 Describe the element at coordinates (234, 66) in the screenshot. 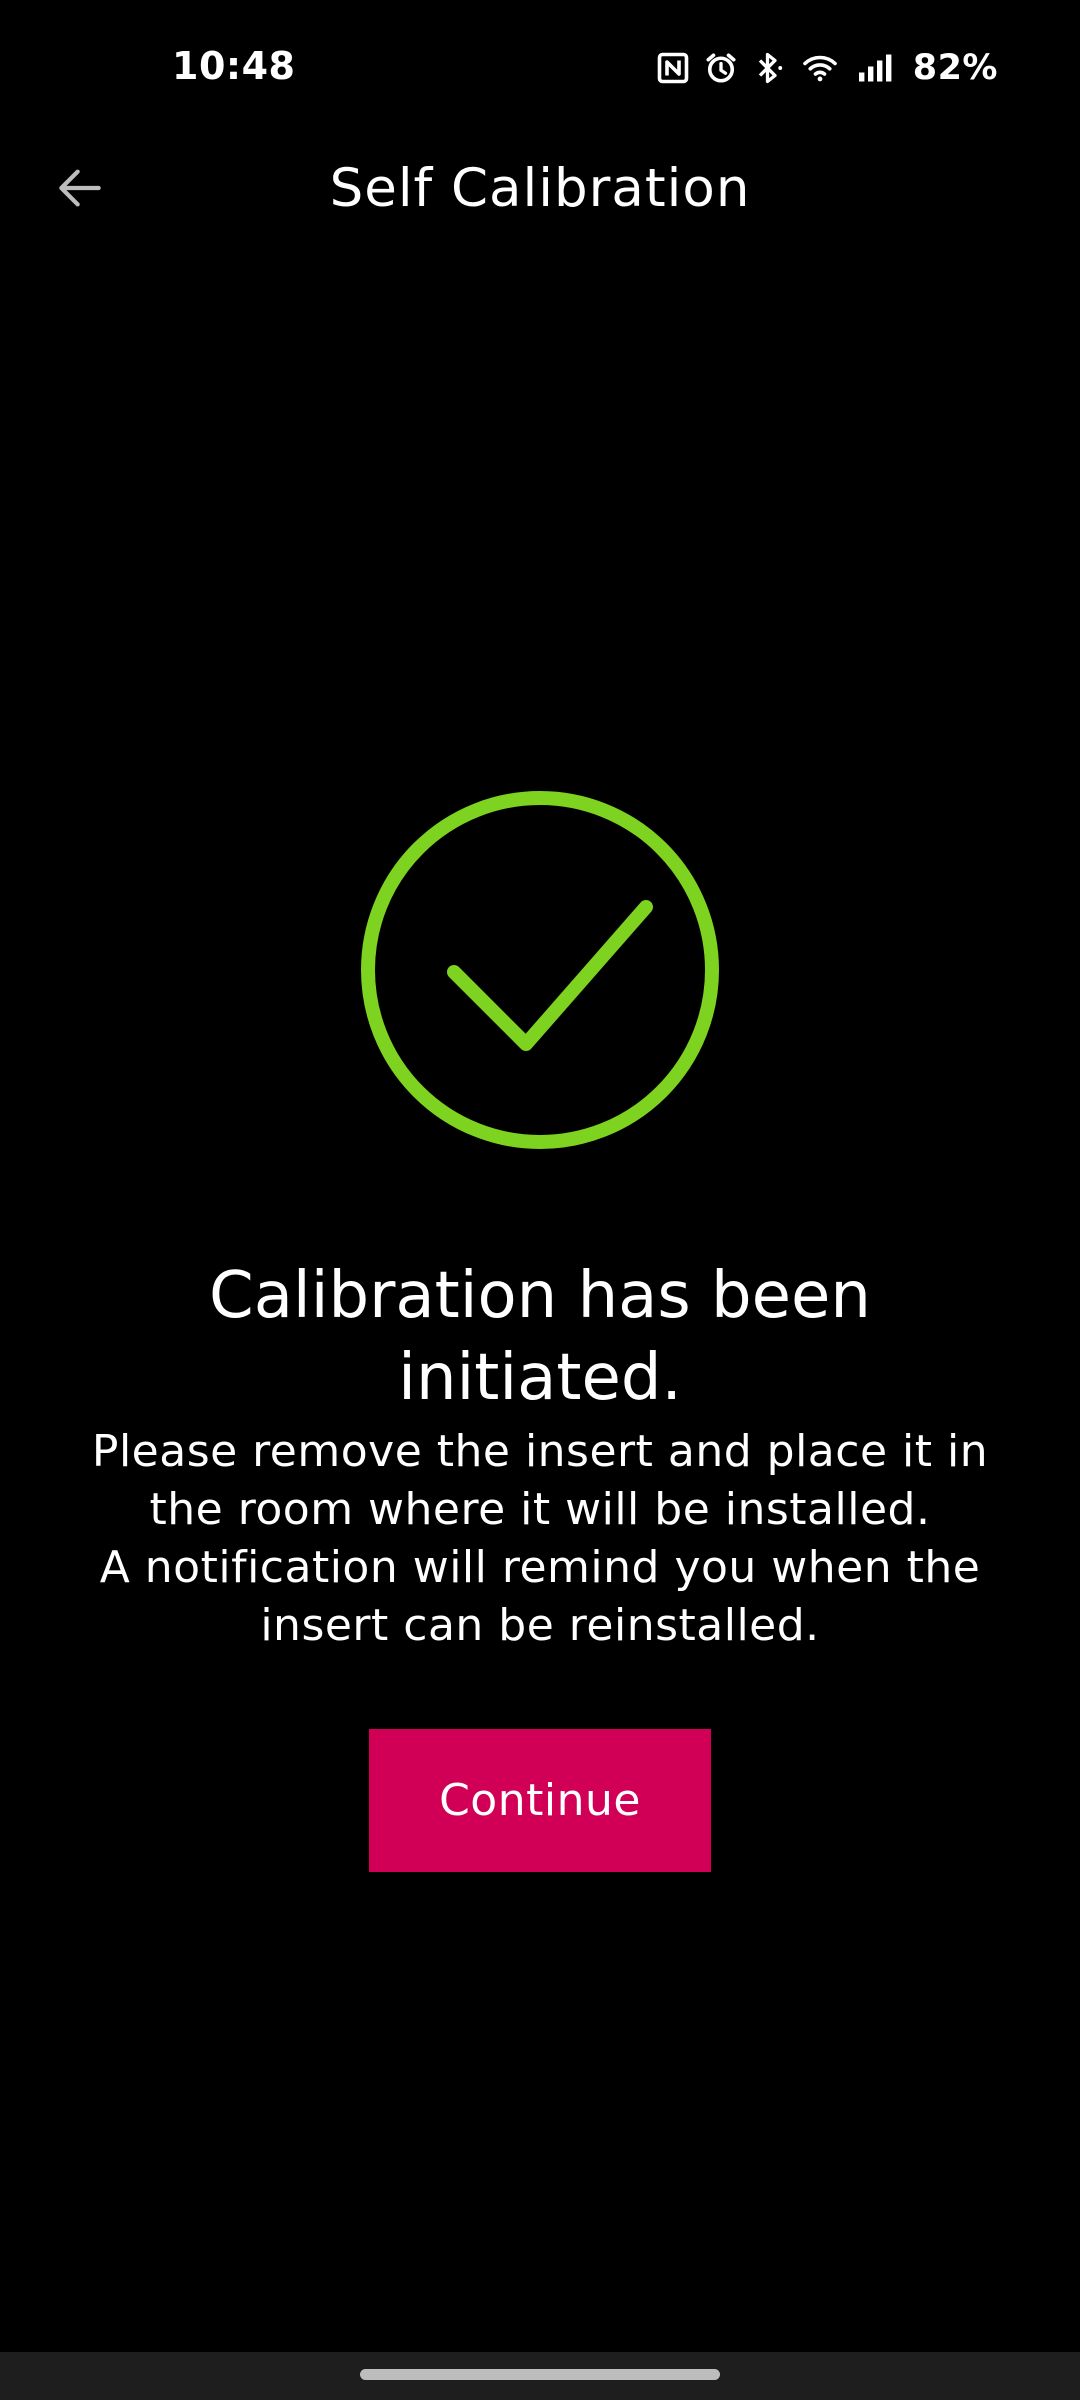

I see `status-time: 10:48` at that location.